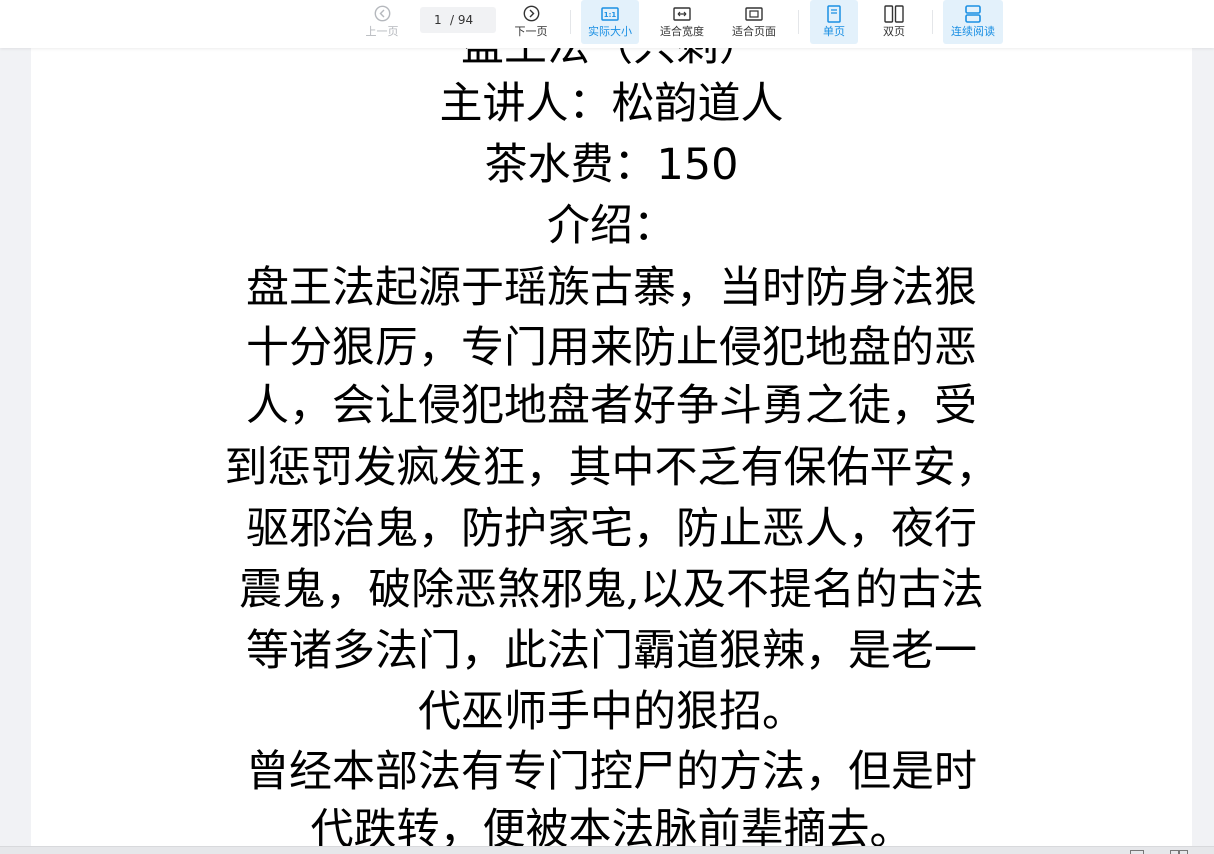 The image size is (1214, 854). I want to click on continuous-reading-button: 连续阅读, so click(973, 22).